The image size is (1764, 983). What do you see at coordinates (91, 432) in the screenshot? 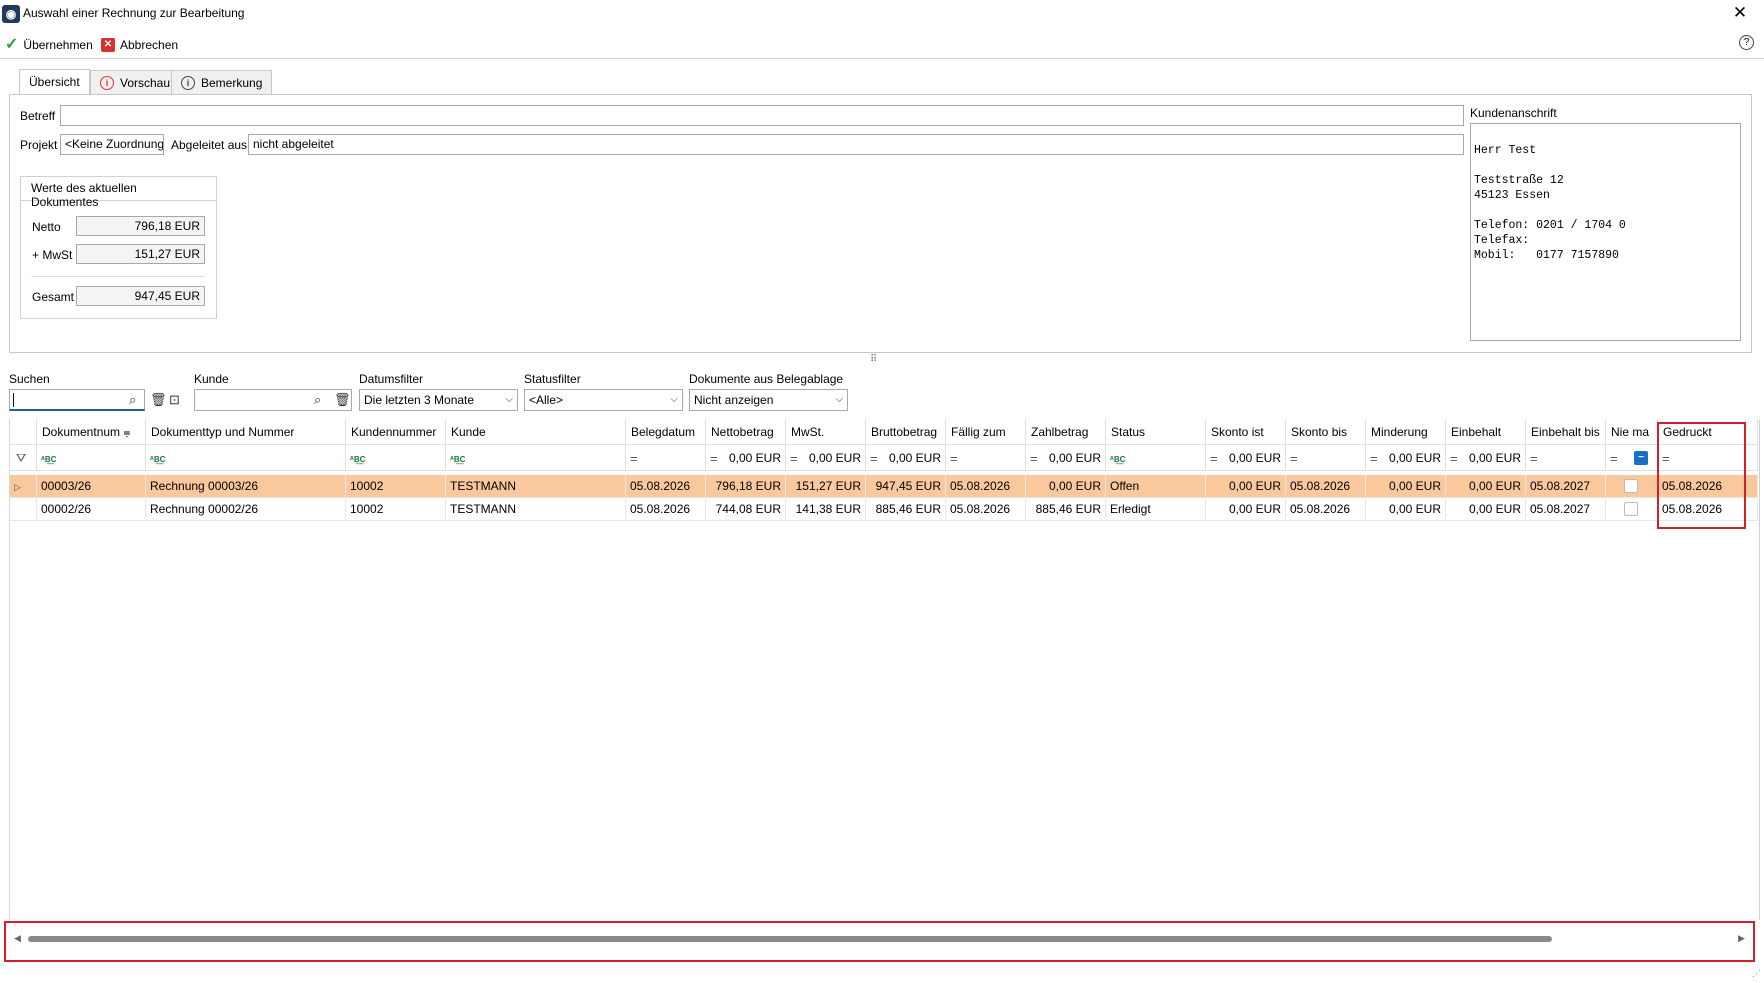
I see `column-header: Dokumentnum ⩦` at bounding box center [91, 432].